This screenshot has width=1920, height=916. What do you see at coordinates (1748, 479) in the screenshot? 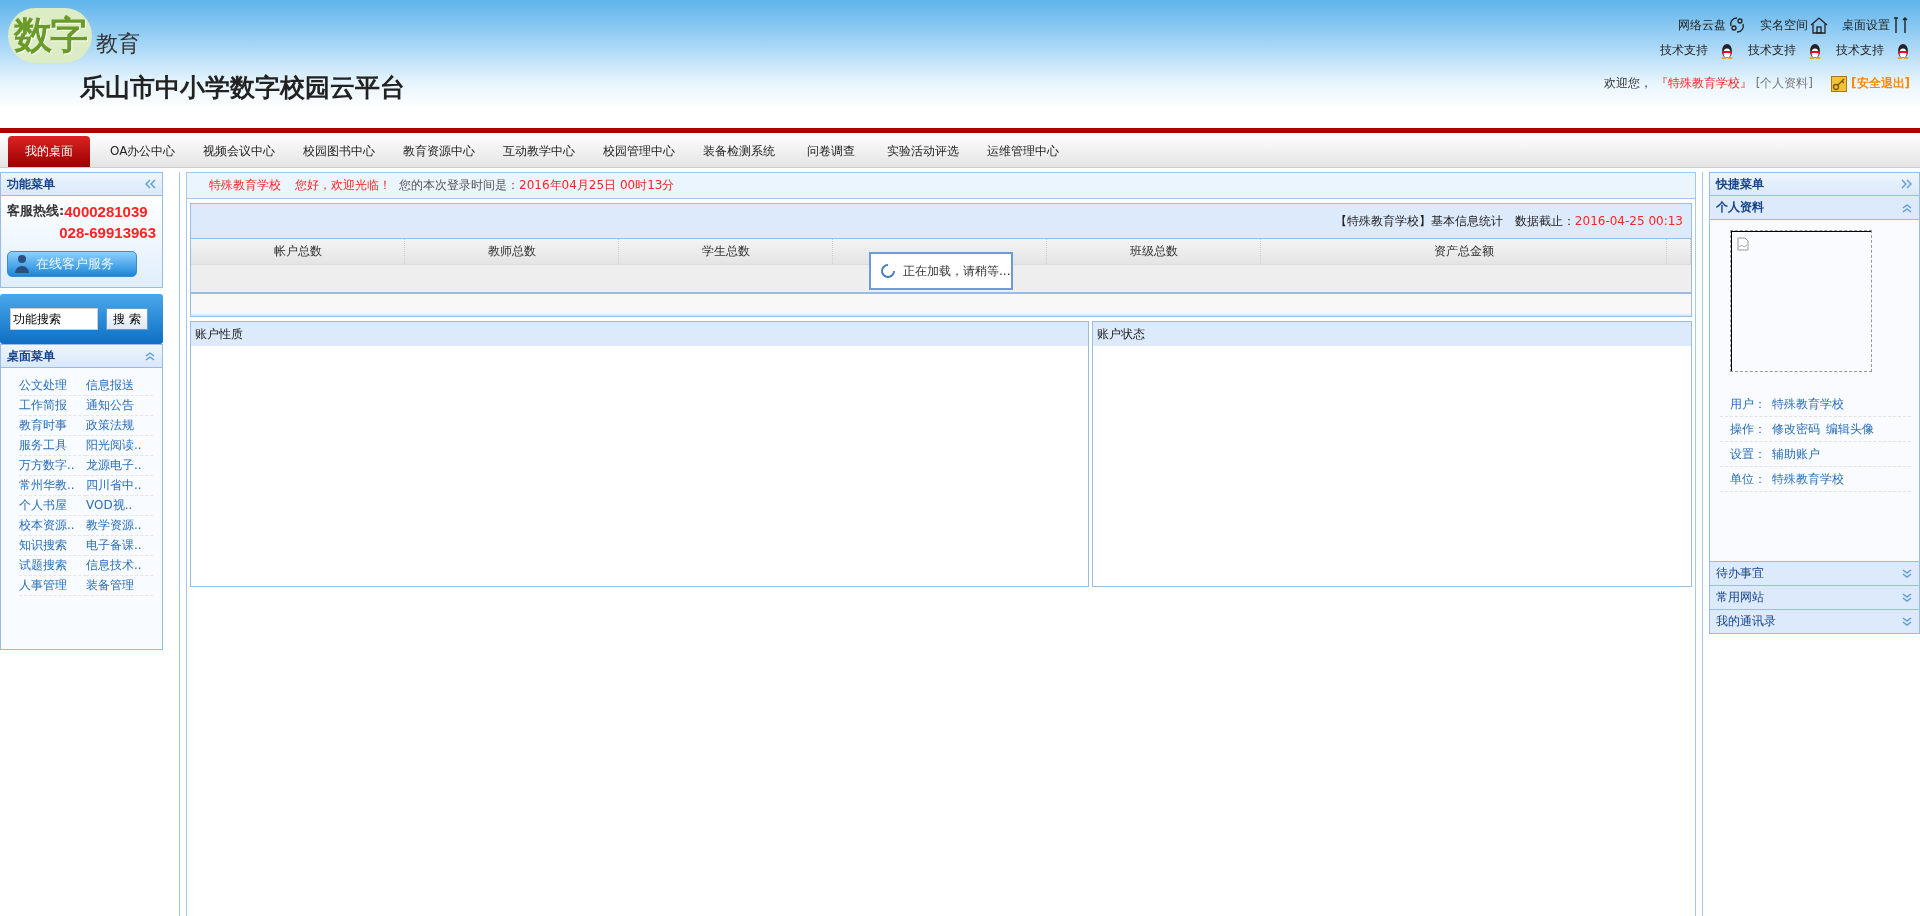
I see `info-label: 单位：` at bounding box center [1748, 479].